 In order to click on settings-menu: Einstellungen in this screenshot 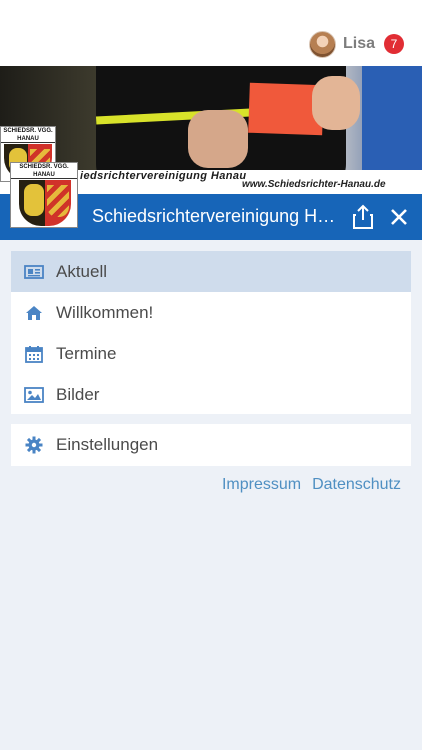, I will do `click(211, 445)`.